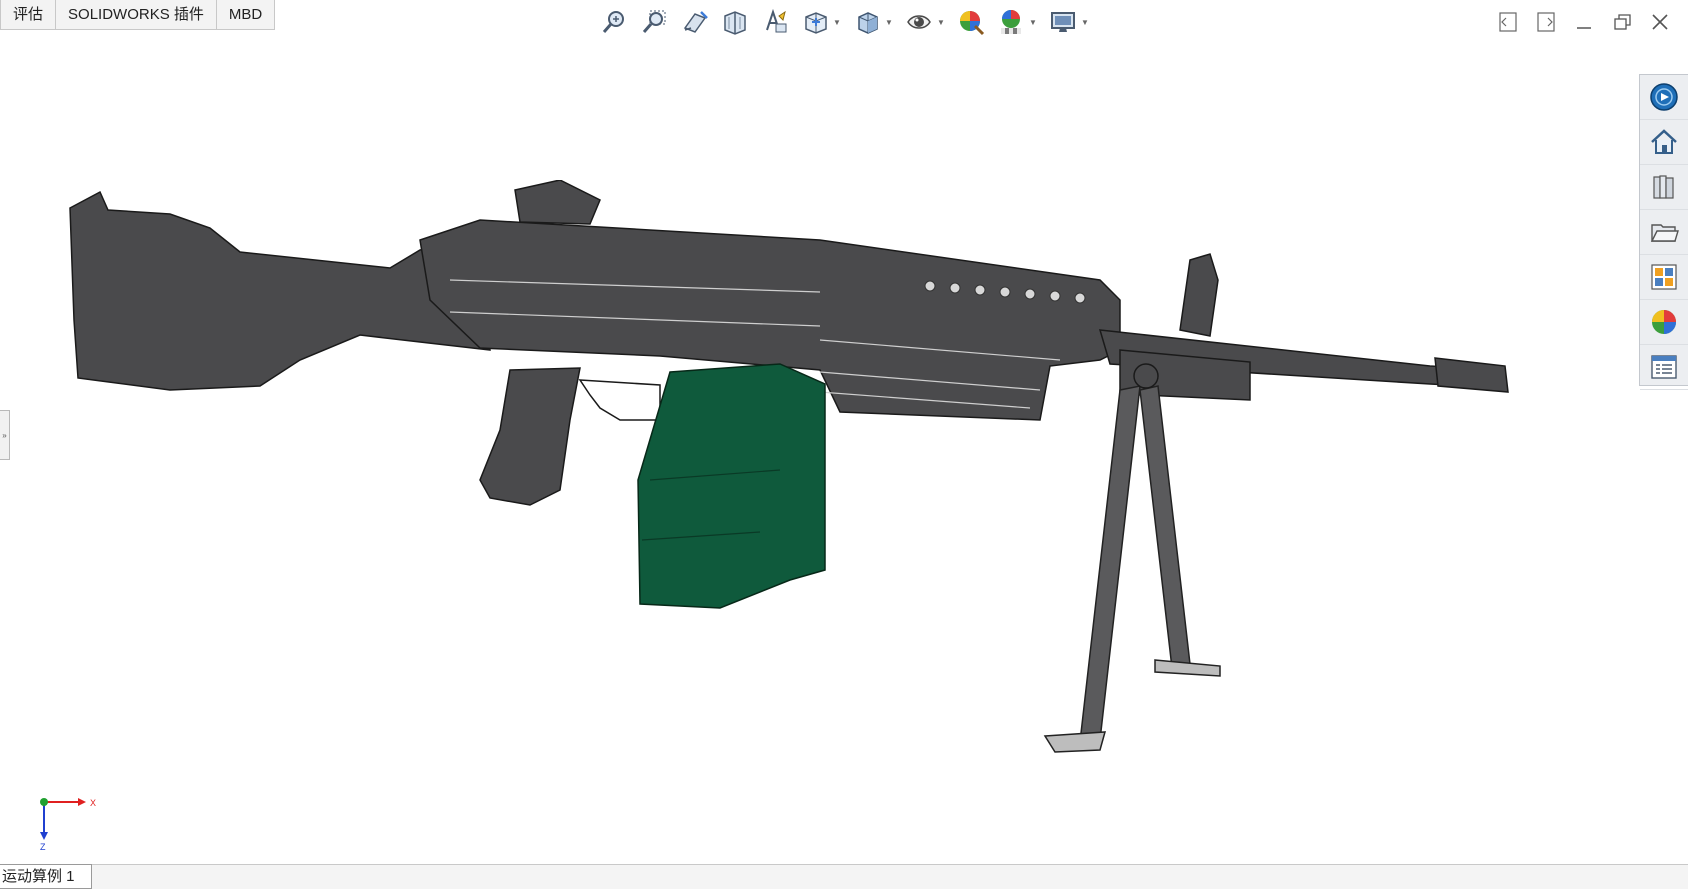  I want to click on triad-z-label: Z, so click(43, 847).